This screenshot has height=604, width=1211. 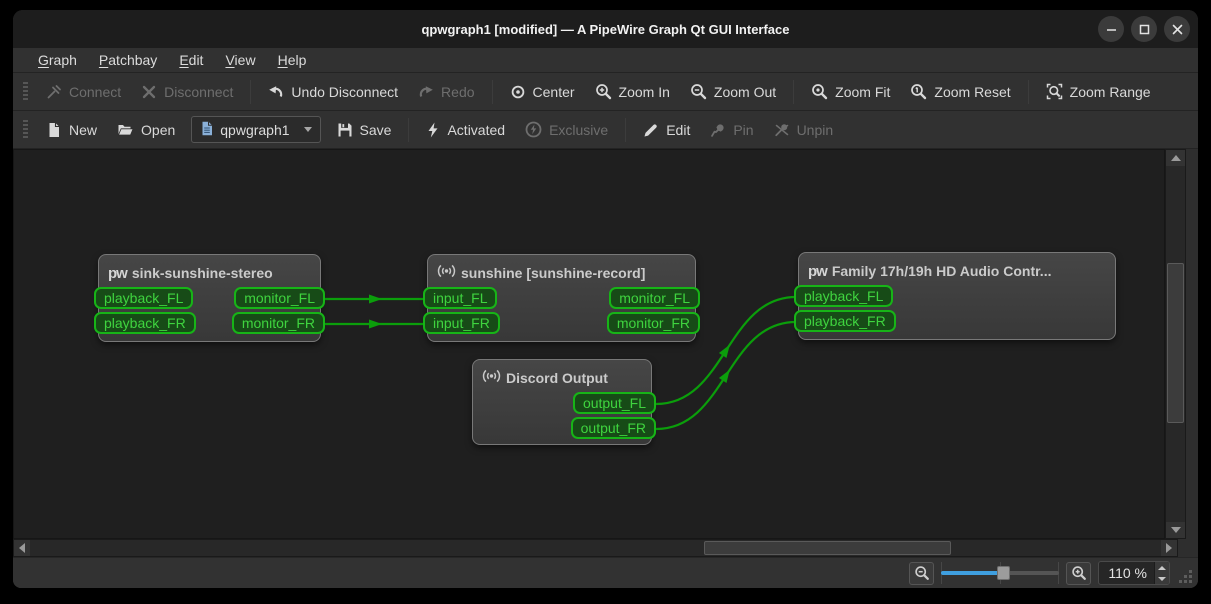 I want to click on zoom-value: 110 %, so click(x=1126, y=573).